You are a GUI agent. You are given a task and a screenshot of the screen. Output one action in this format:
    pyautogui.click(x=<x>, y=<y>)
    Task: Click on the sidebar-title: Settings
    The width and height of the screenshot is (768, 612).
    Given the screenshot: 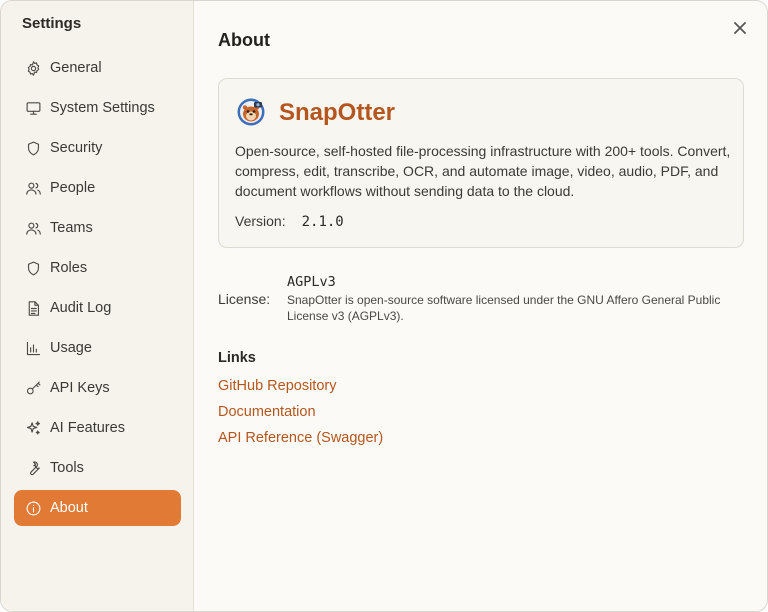 What is the action you would take?
    pyautogui.click(x=52, y=23)
    